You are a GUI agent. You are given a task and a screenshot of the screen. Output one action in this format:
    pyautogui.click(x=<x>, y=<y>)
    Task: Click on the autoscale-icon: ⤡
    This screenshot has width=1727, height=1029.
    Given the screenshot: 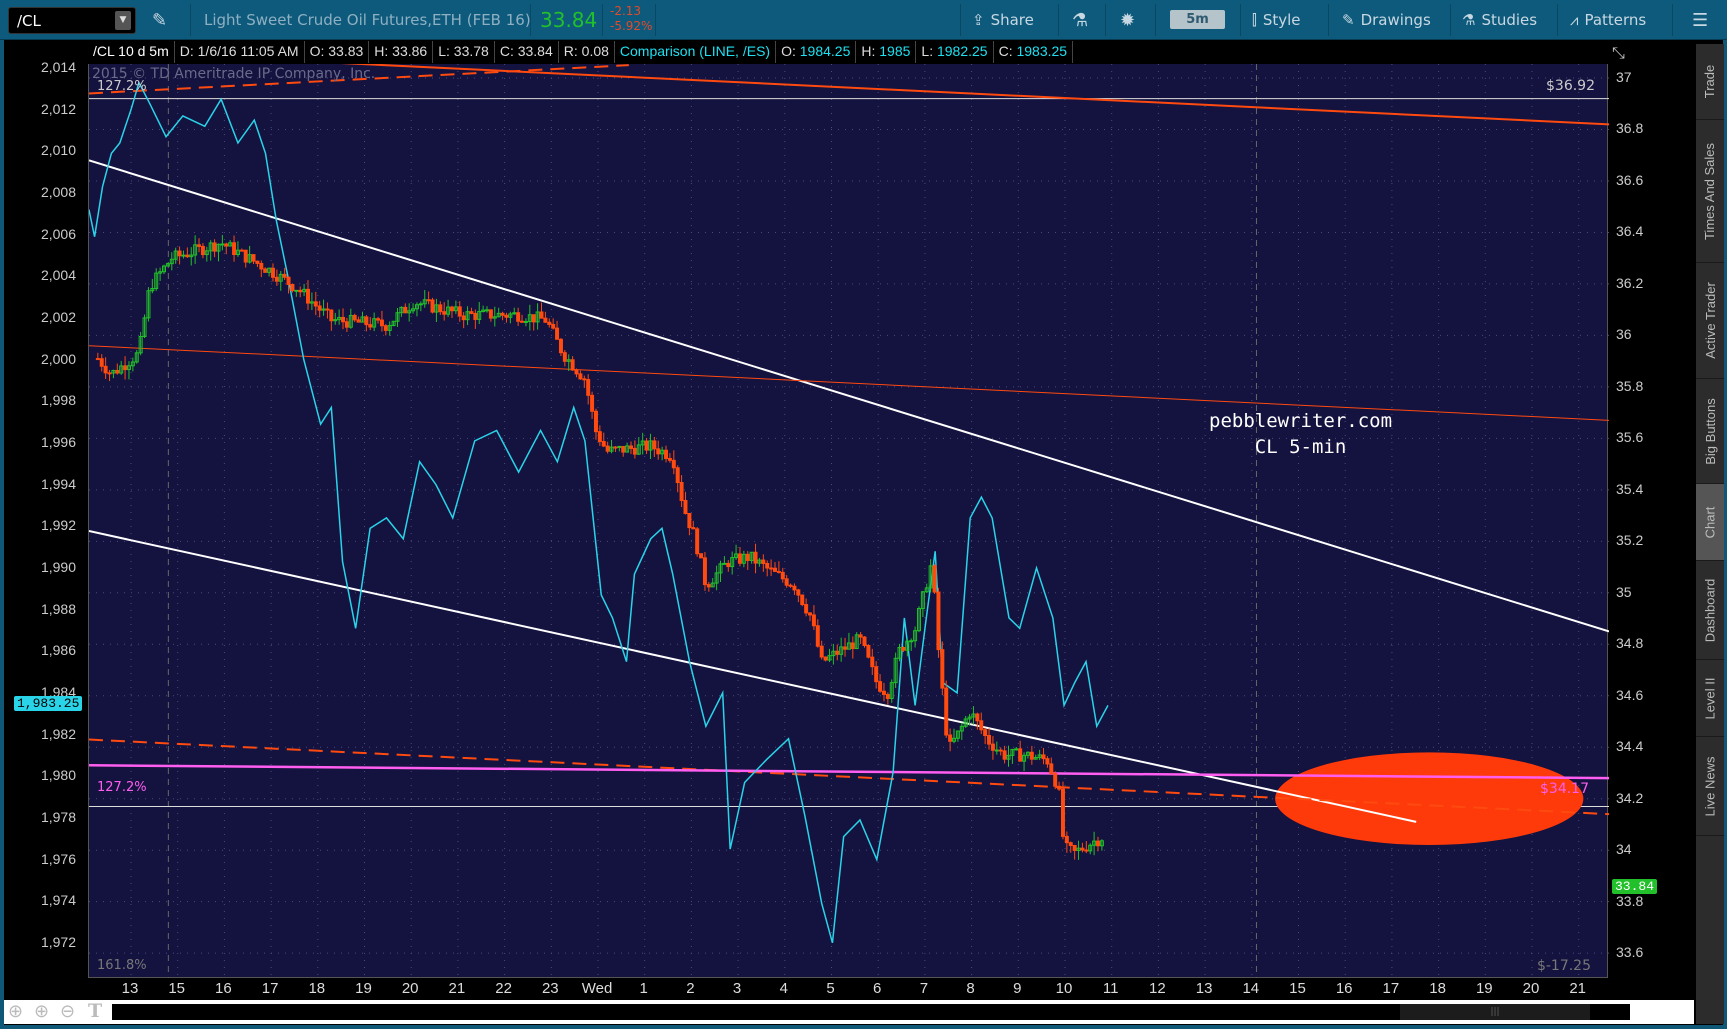 What is the action you would take?
    pyautogui.click(x=1618, y=53)
    